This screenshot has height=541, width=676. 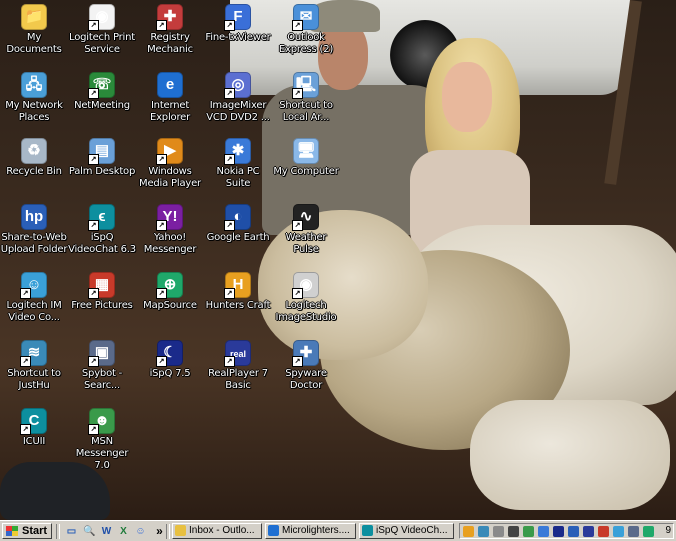 I want to click on recycle-bin-icon: ♻, so click(x=34, y=151).